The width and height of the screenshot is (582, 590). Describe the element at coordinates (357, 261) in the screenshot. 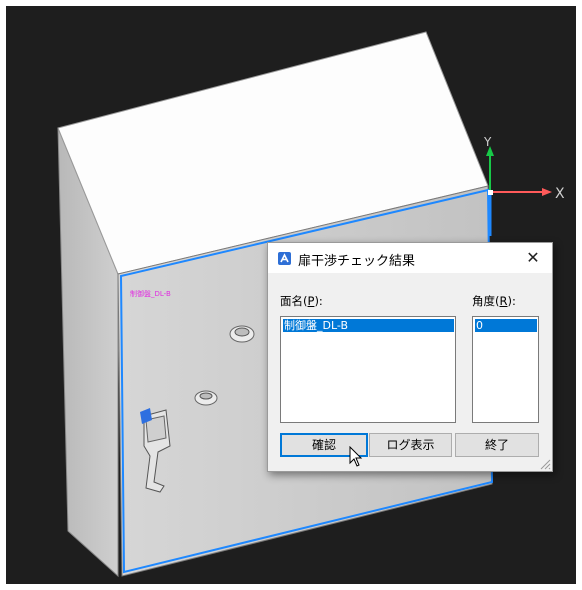

I see `dialog-title: 扉干渉チェック結果` at that location.